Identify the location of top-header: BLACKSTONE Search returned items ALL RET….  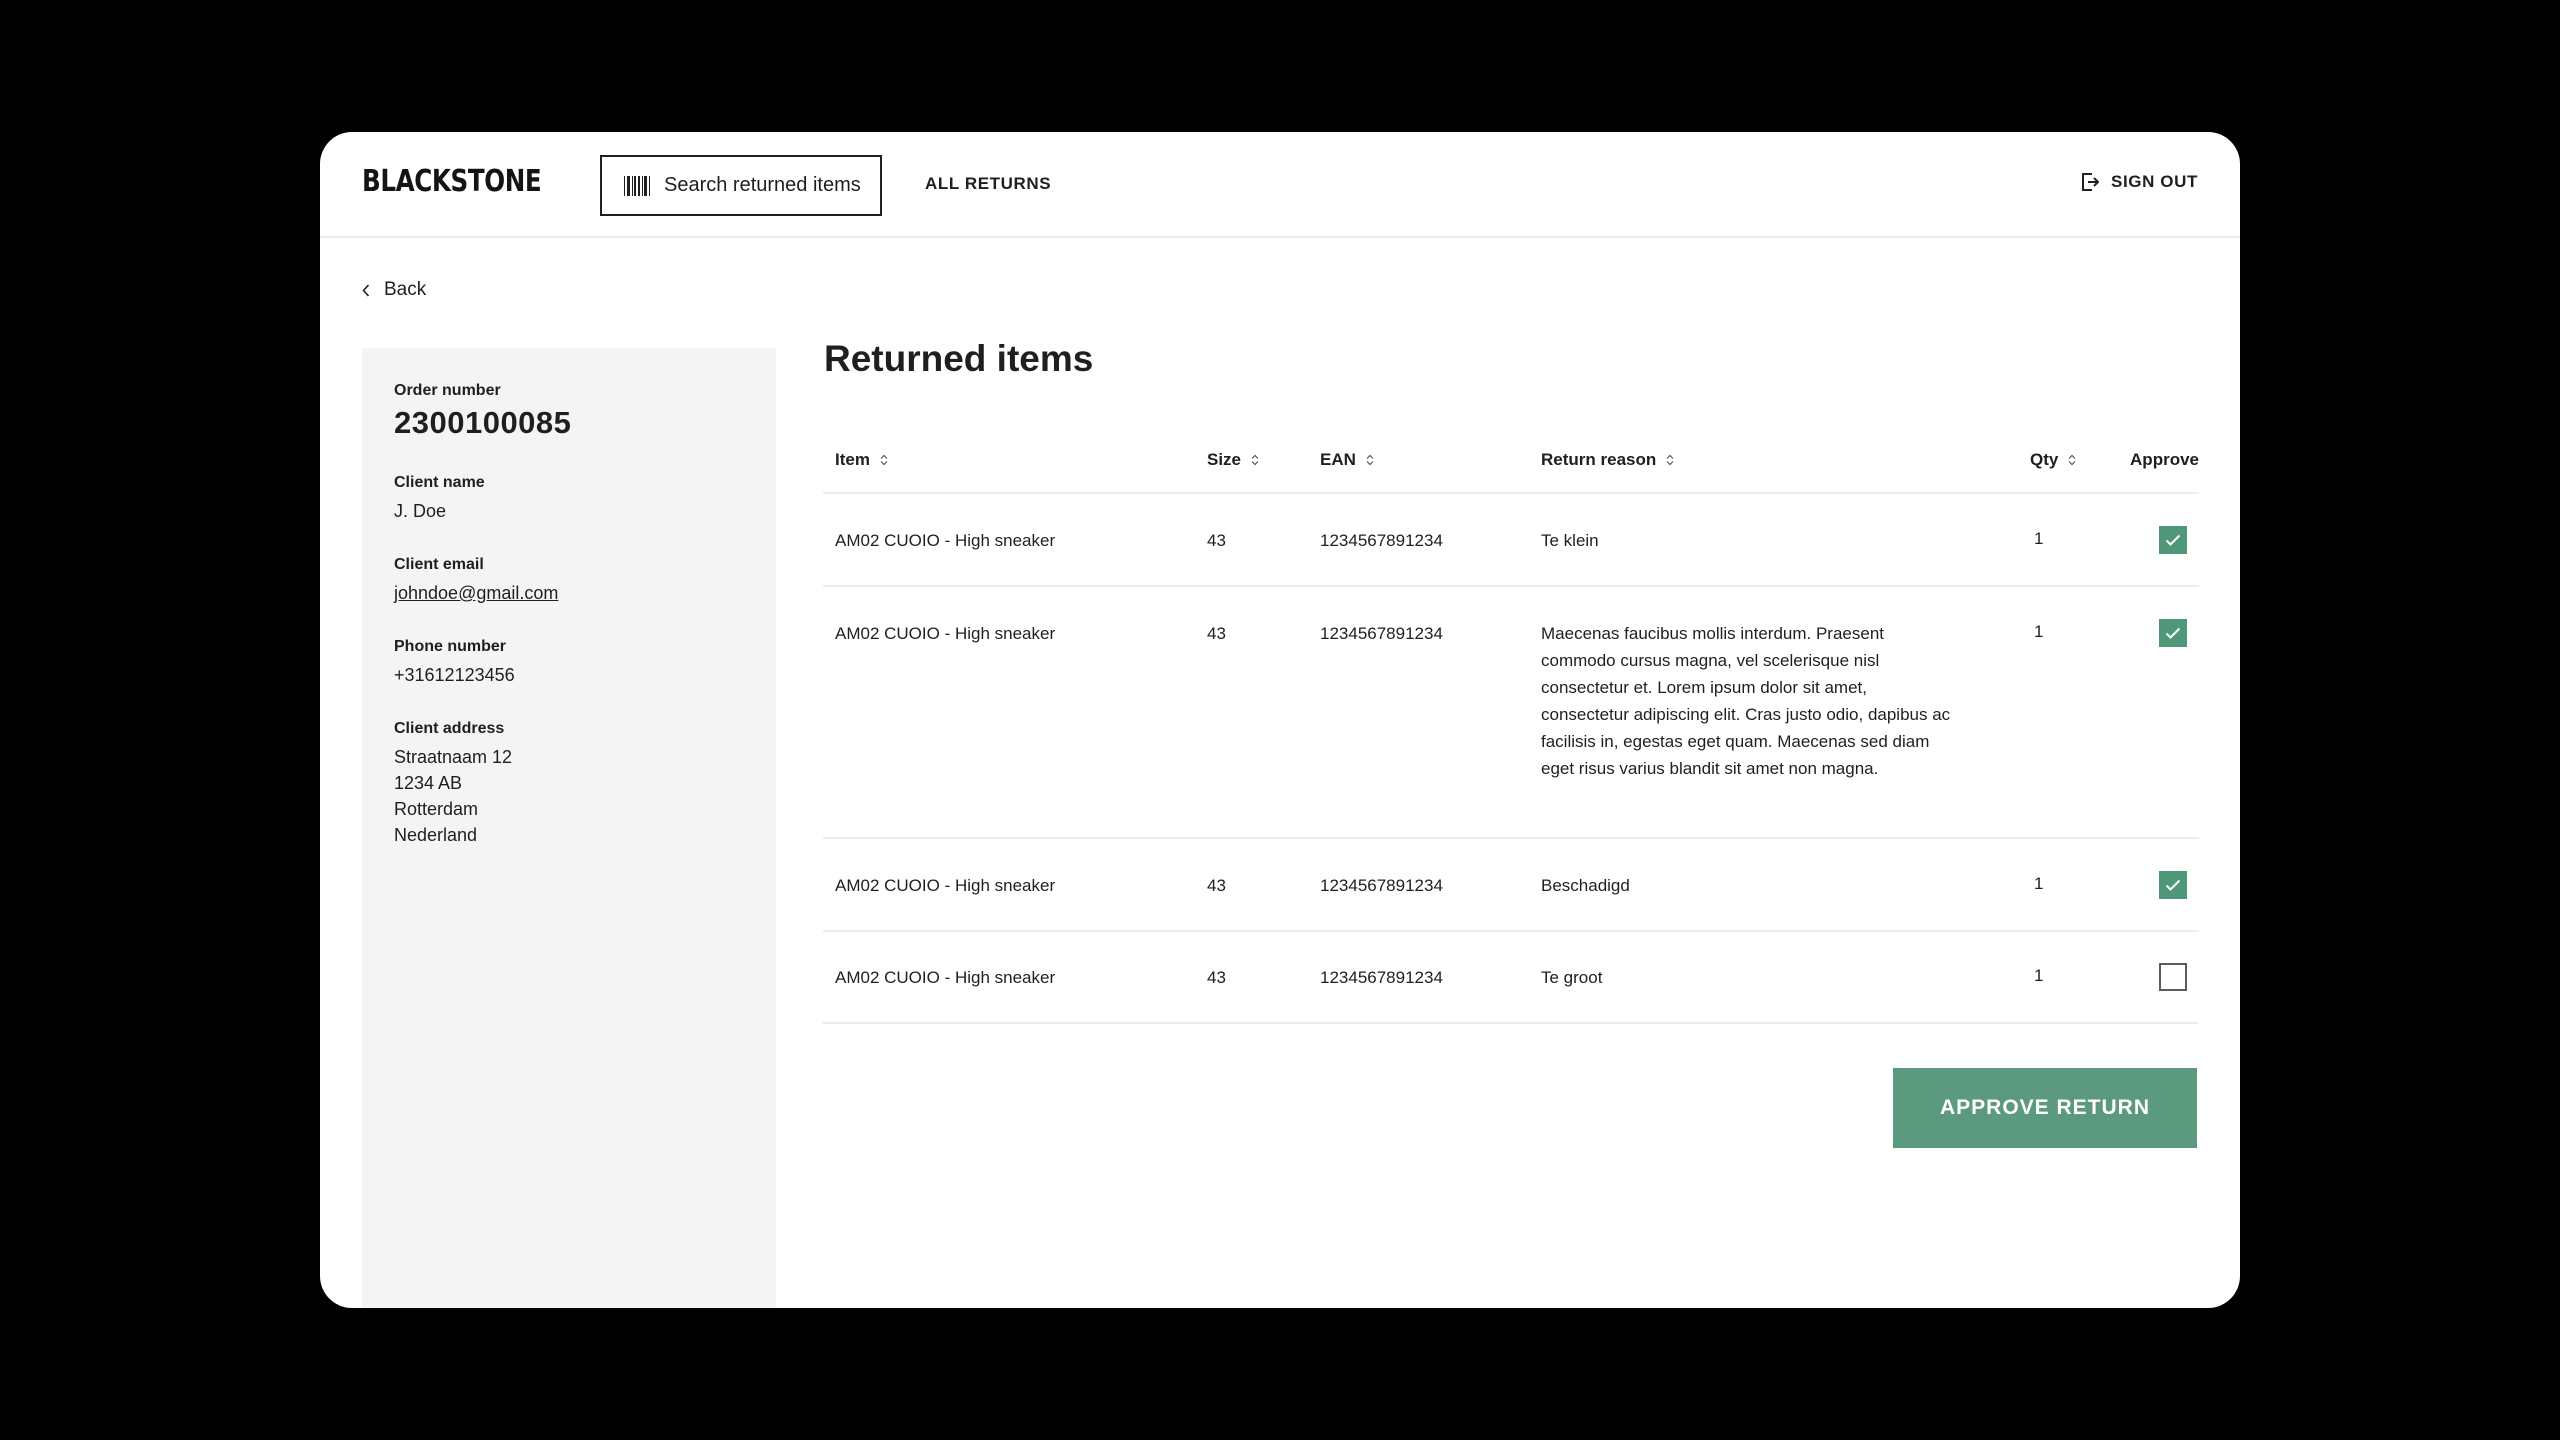
(1280, 185).